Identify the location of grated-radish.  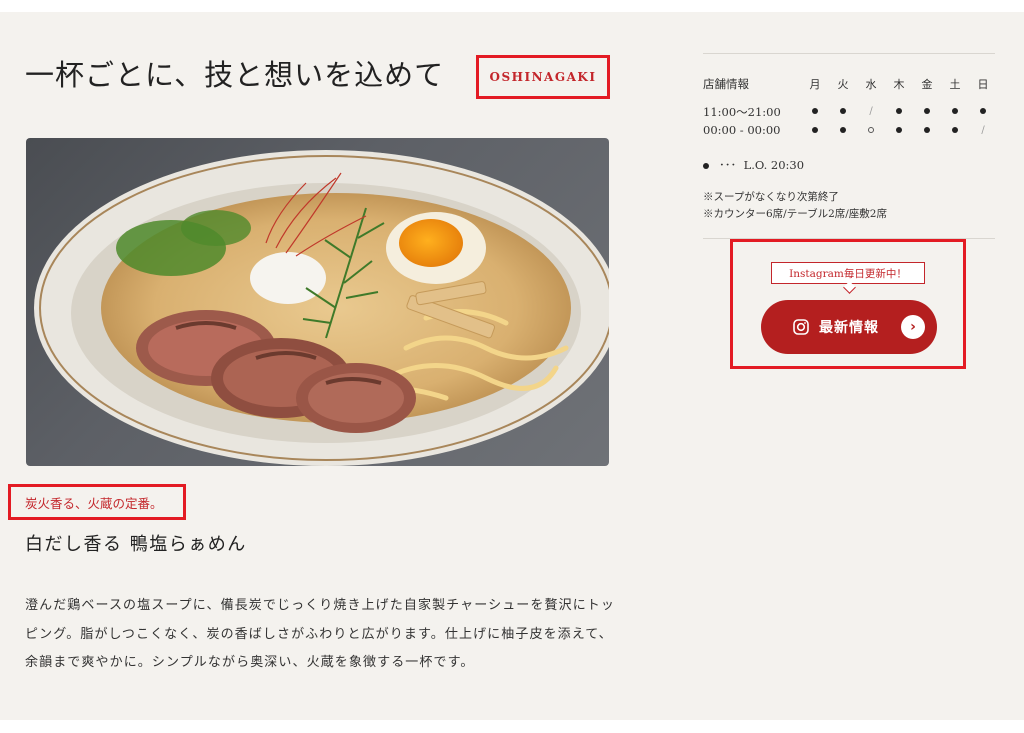
(288, 278).